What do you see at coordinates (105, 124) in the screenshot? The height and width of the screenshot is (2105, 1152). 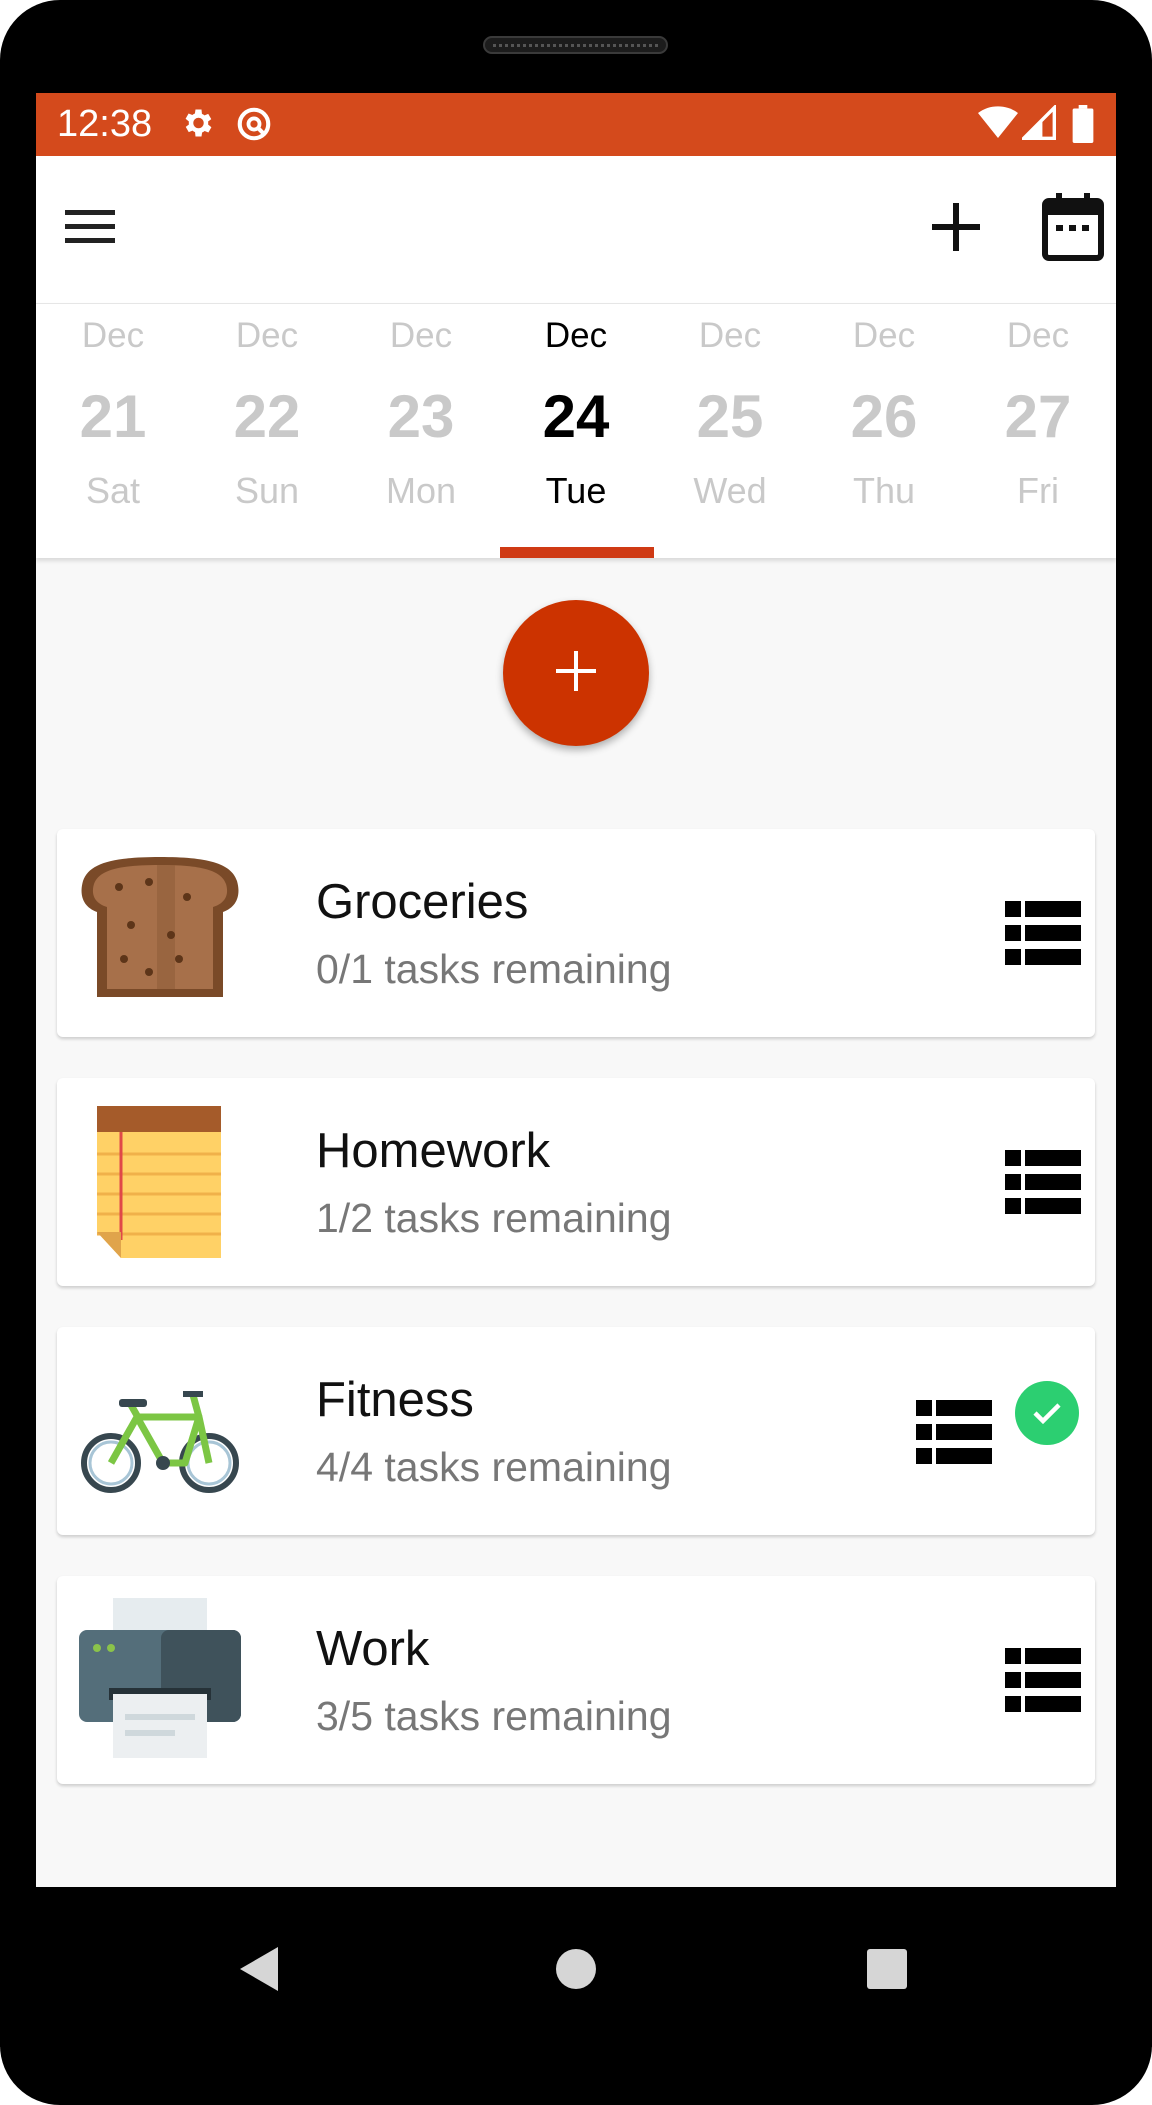 I see `status-time: 12:38` at bounding box center [105, 124].